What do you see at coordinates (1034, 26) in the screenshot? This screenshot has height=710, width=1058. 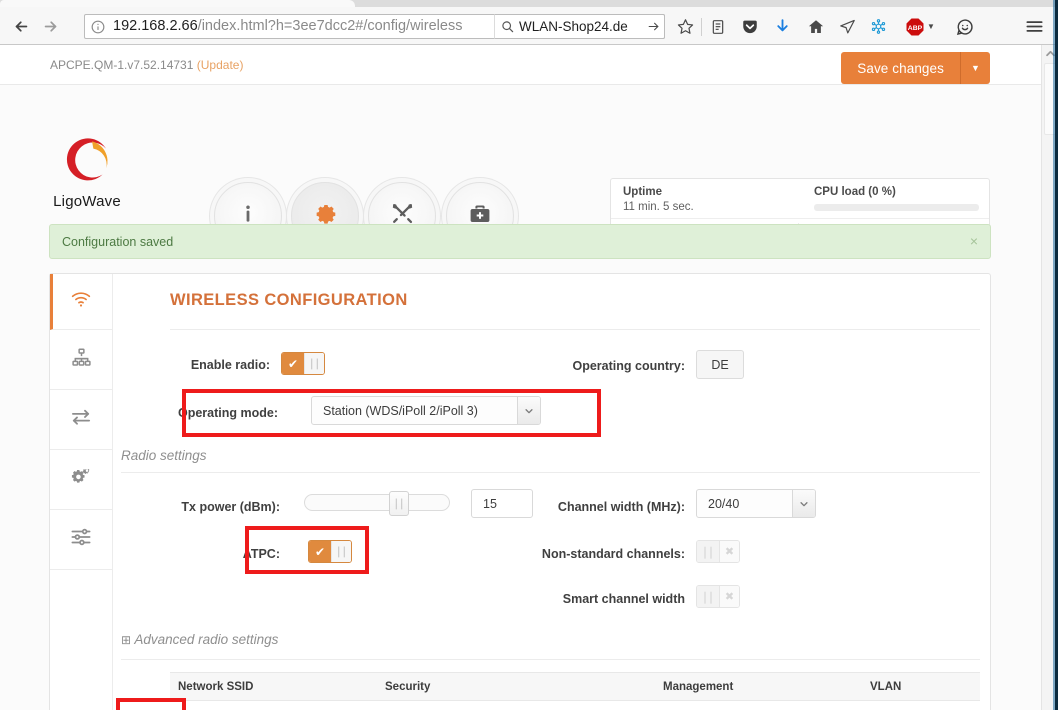 I see `hamburger-menu-icon` at bounding box center [1034, 26].